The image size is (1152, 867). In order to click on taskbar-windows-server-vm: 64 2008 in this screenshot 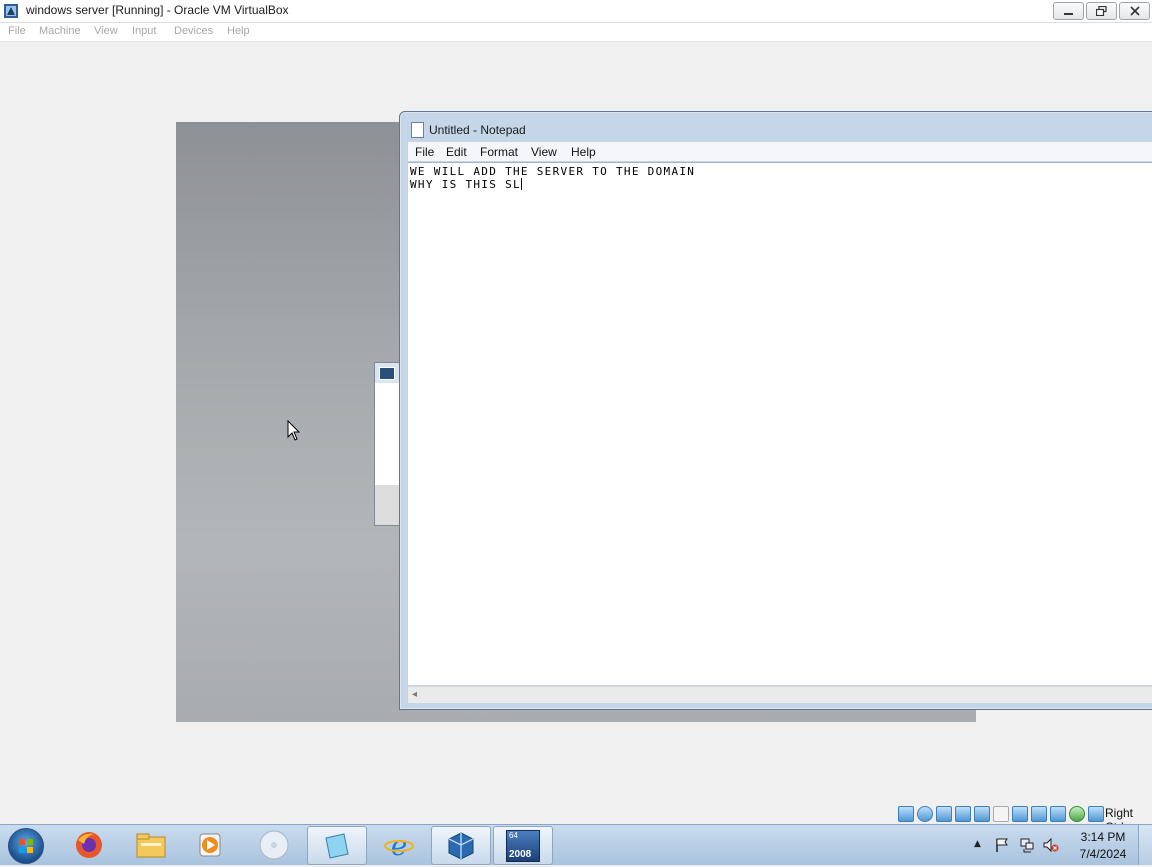, I will do `click(523, 845)`.